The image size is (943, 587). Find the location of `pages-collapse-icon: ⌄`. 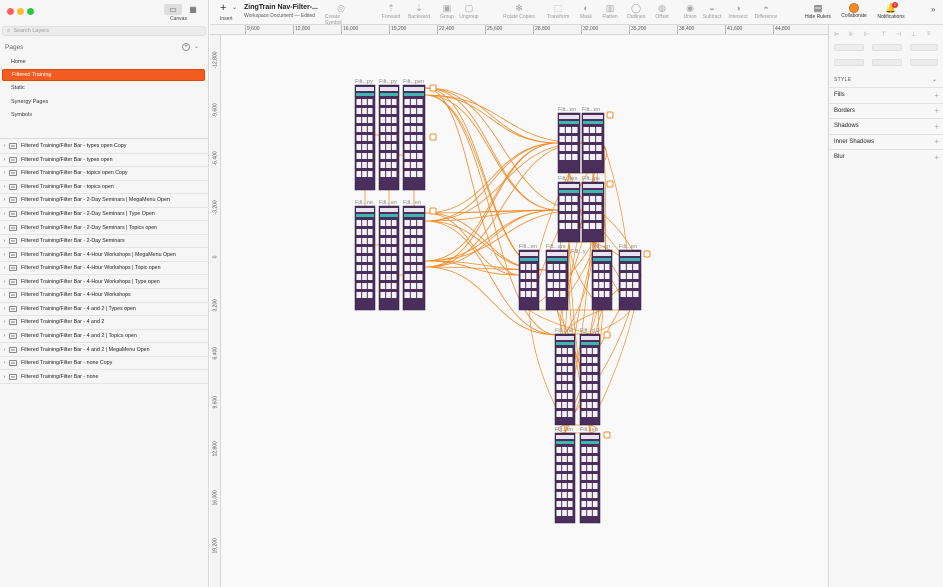

pages-collapse-icon: ⌄ is located at coordinates (196, 46).